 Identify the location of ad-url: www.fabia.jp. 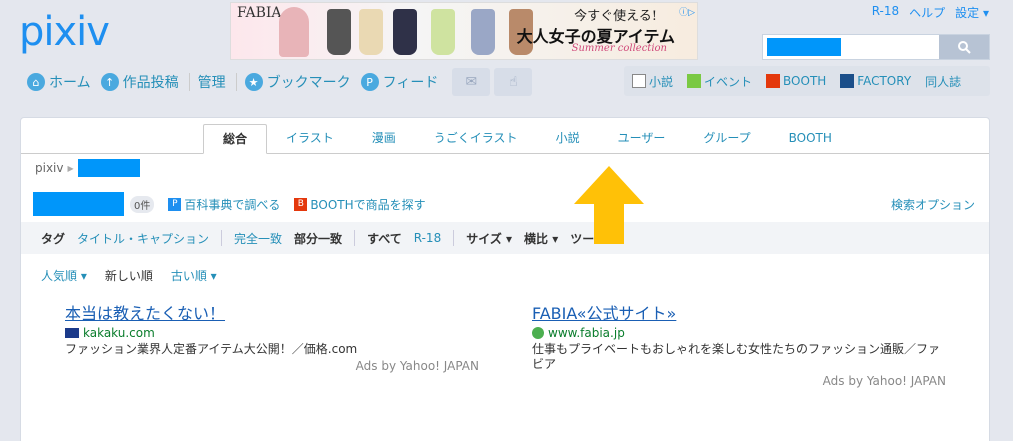
(739, 333).